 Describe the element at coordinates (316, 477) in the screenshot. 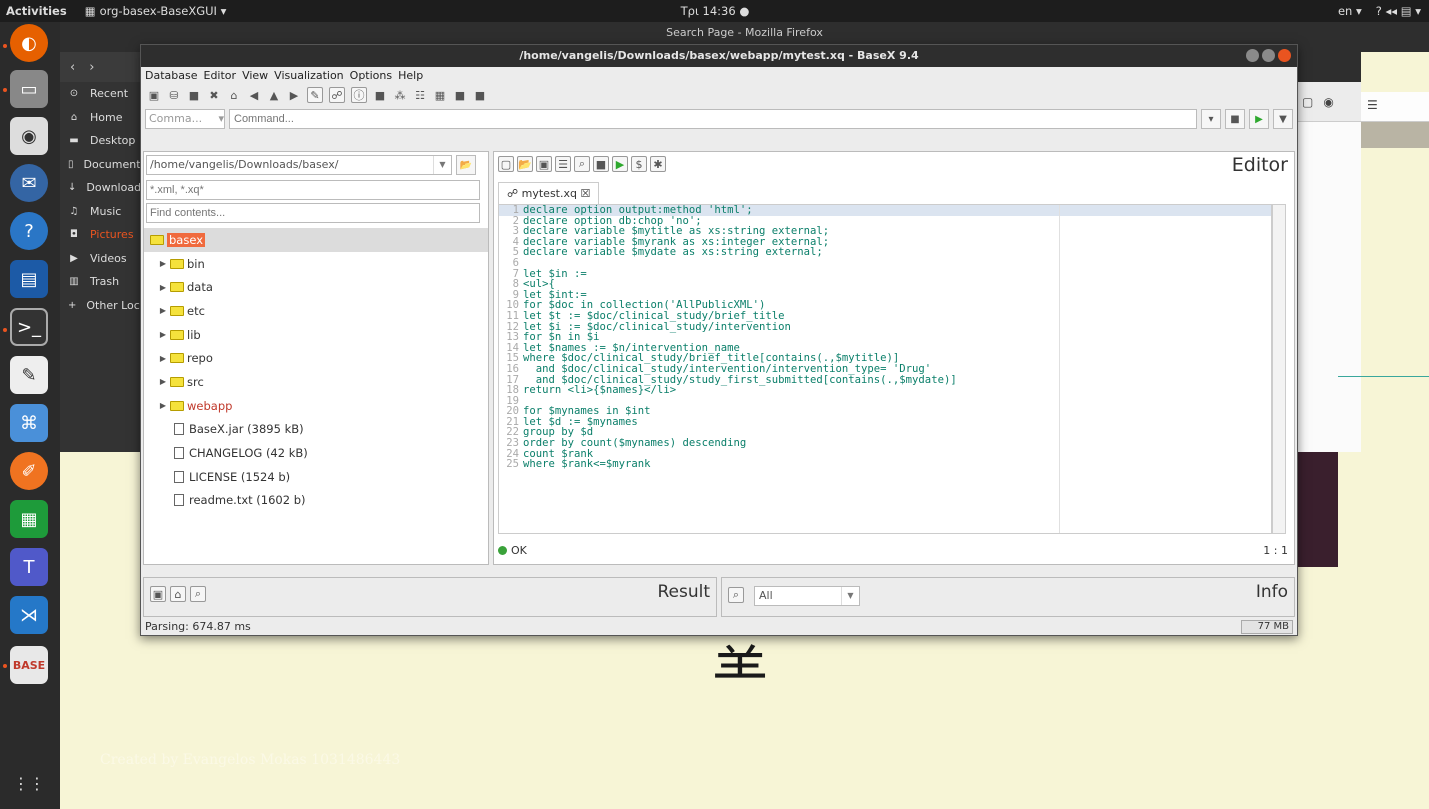

I see `tree-item: LICENSE (1524 b)` at that location.